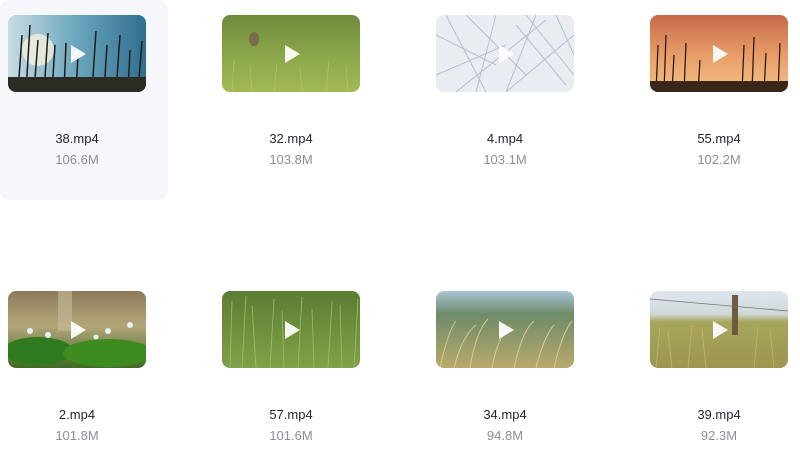 This screenshot has width=800, height=458. What do you see at coordinates (505, 159) in the screenshot?
I see `video-size: 103.1M` at bounding box center [505, 159].